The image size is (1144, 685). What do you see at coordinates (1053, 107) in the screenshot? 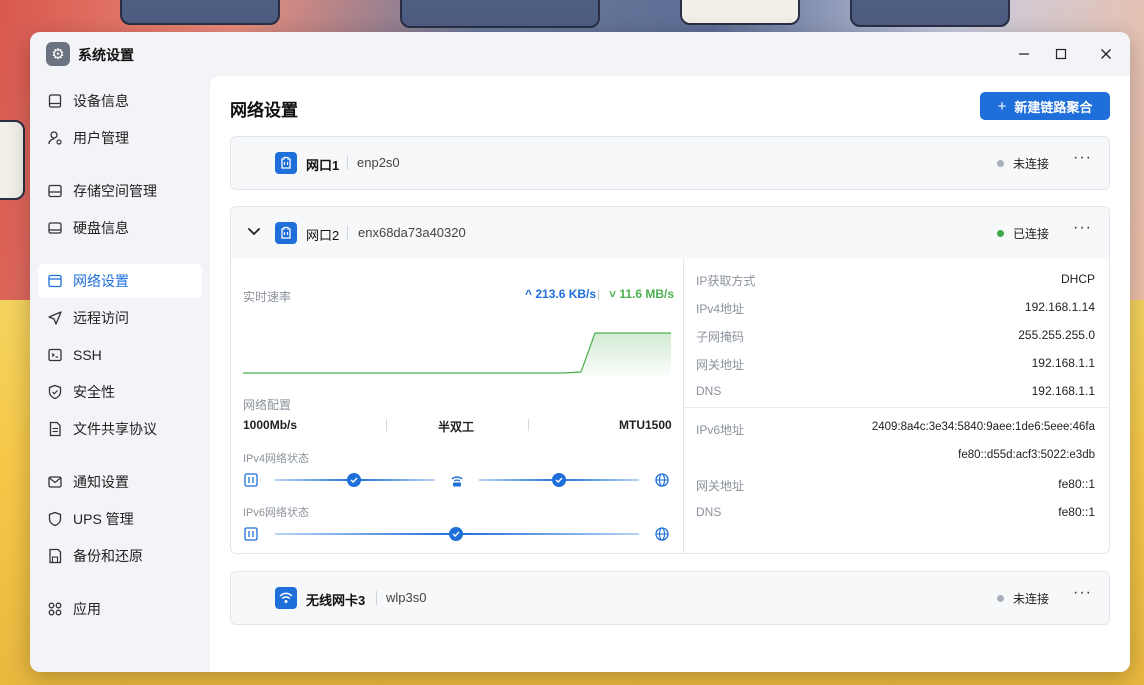
I see `button-label: 新建链路聚合` at bounding box center [1053, 107].